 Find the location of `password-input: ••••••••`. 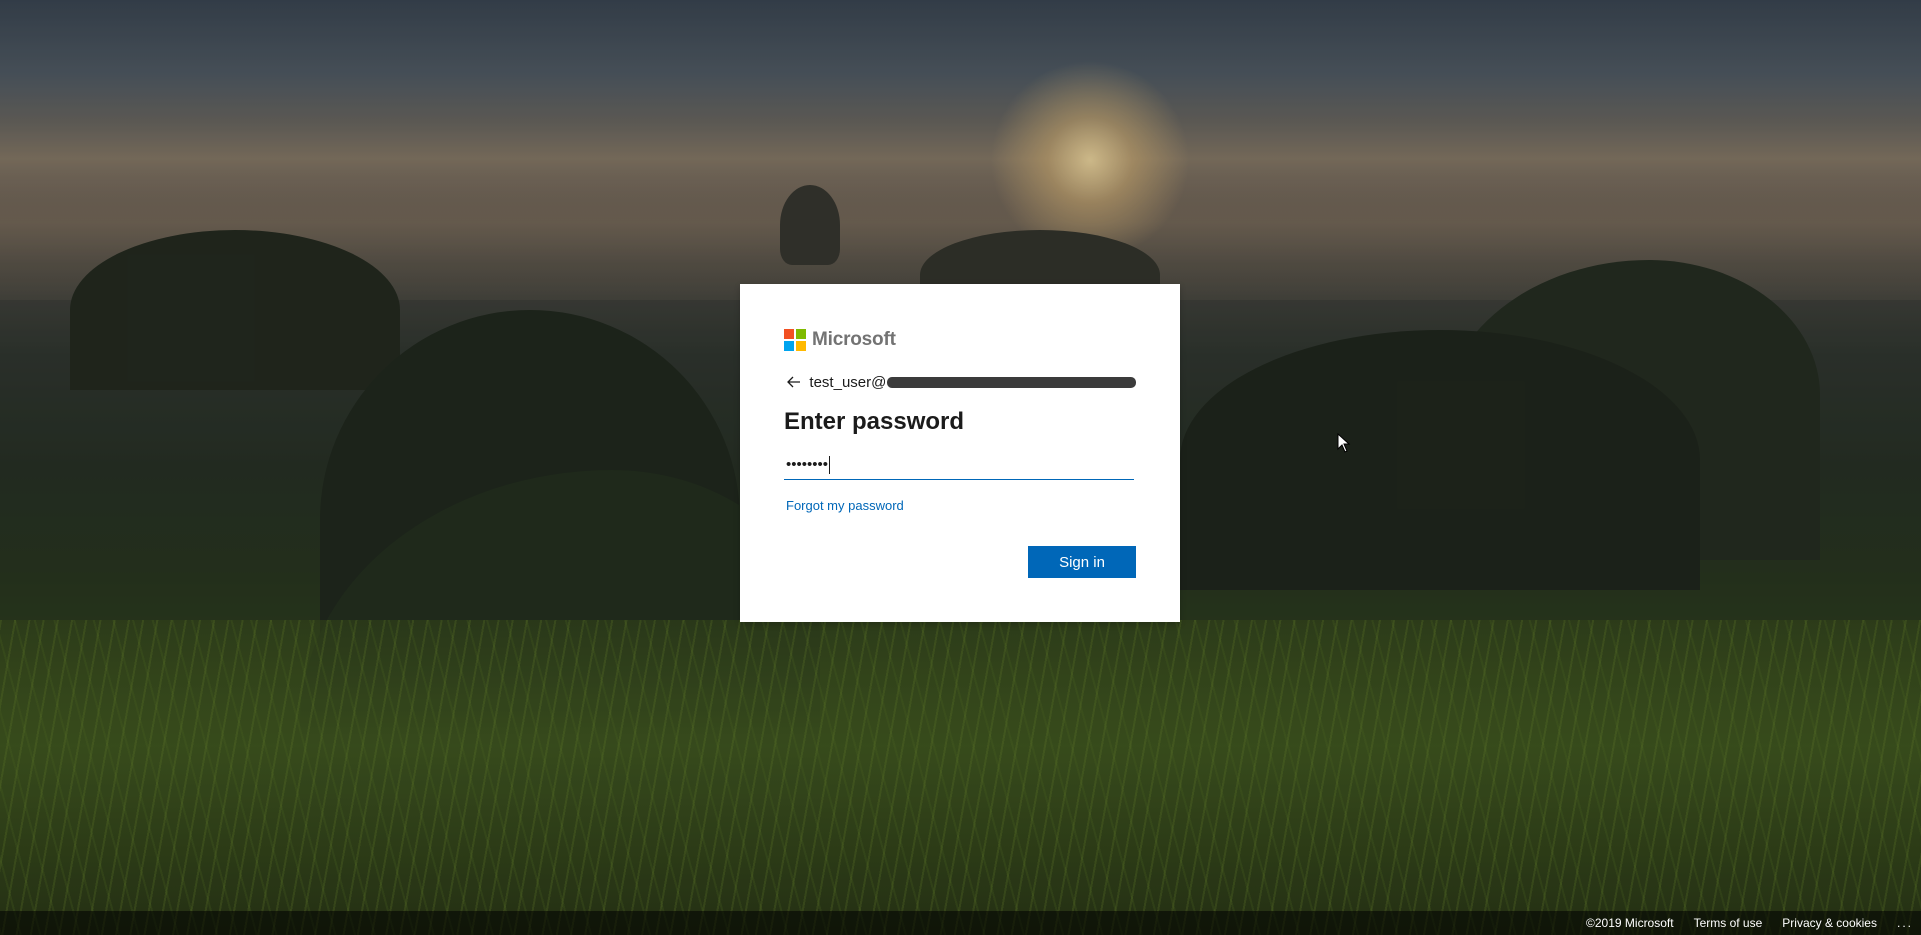

password-input: •••••••• is located at coordinates (959, 465).